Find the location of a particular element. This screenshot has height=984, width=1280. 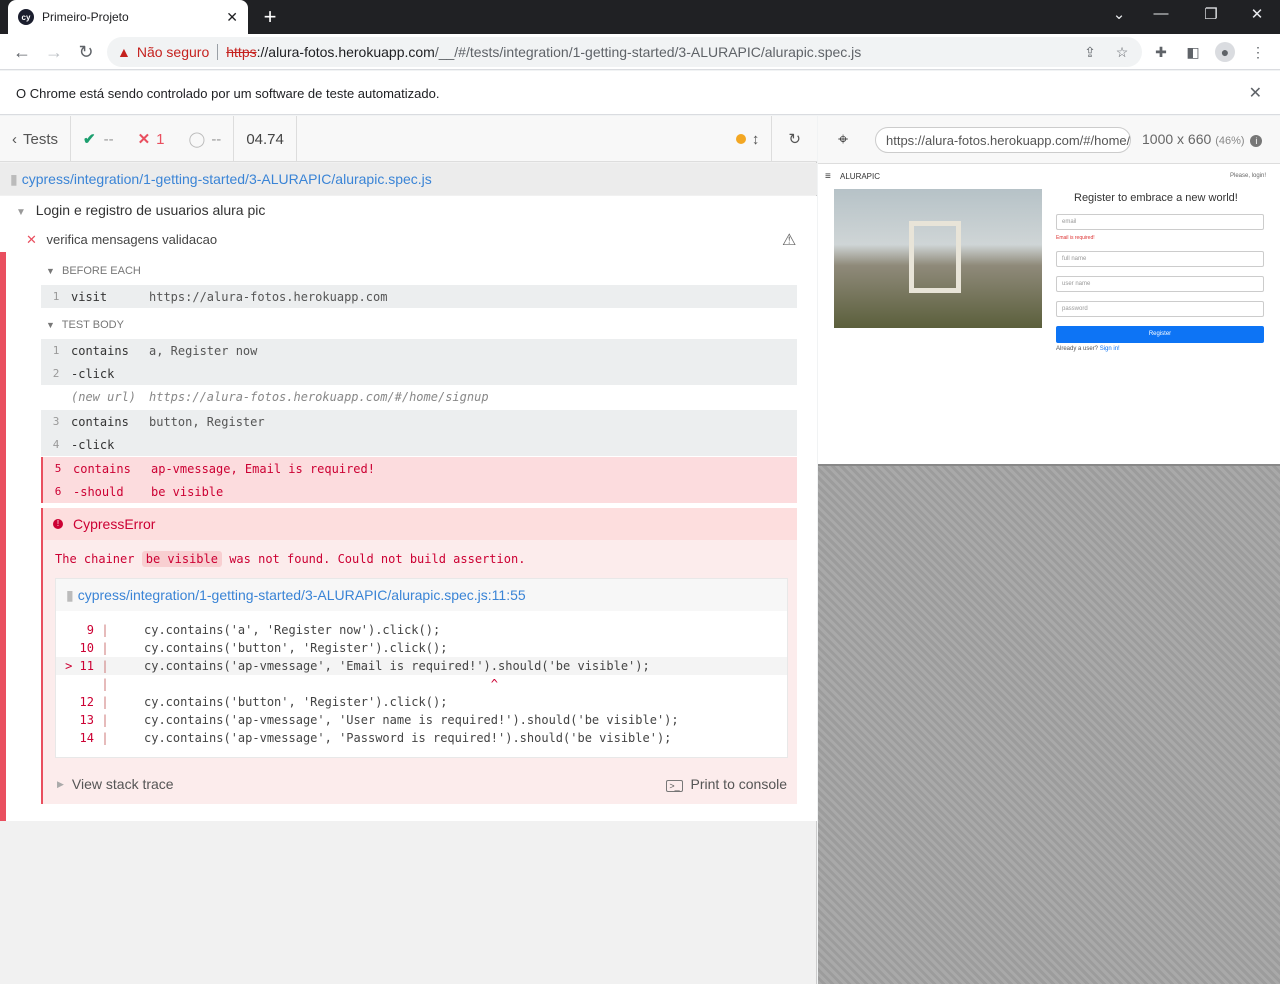

failed-command-row: 6 -should be visible is located at coordinates (419, 491).